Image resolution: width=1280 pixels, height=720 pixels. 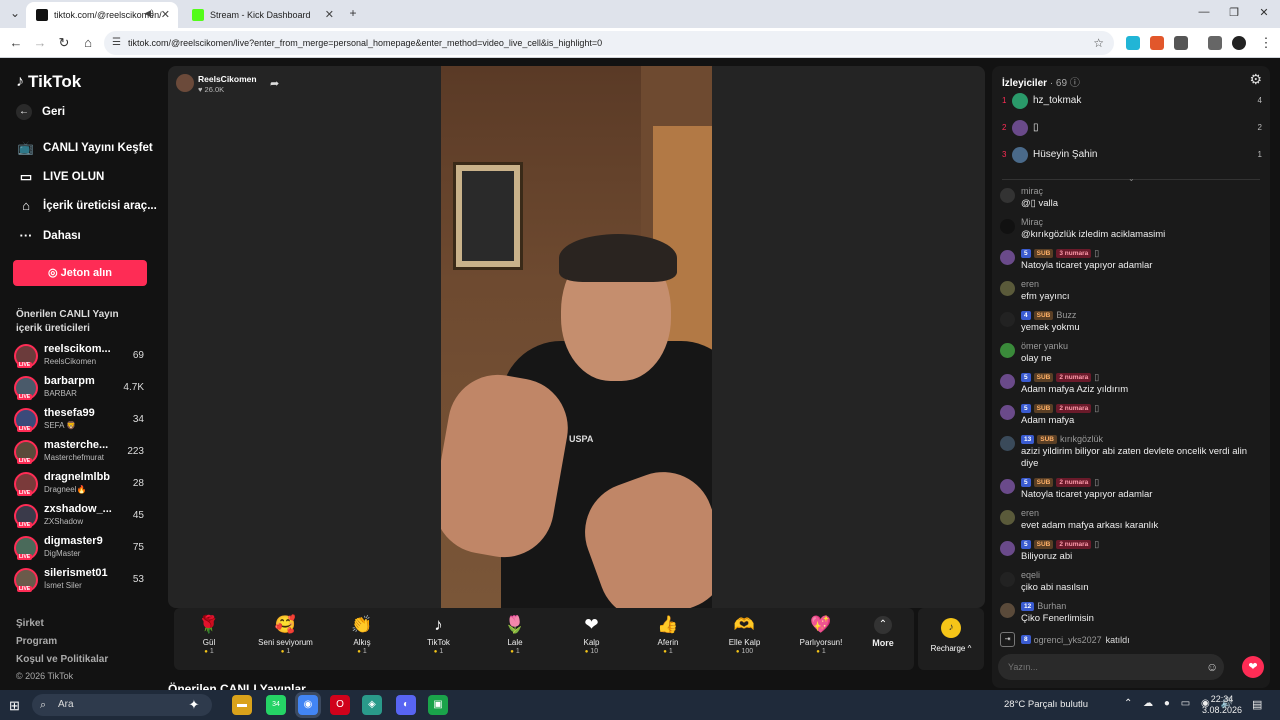 What do you see at coordinates (64, 43) in the screenshot?
I see `reload-icon: ↻` at bounding box center [64, 43].